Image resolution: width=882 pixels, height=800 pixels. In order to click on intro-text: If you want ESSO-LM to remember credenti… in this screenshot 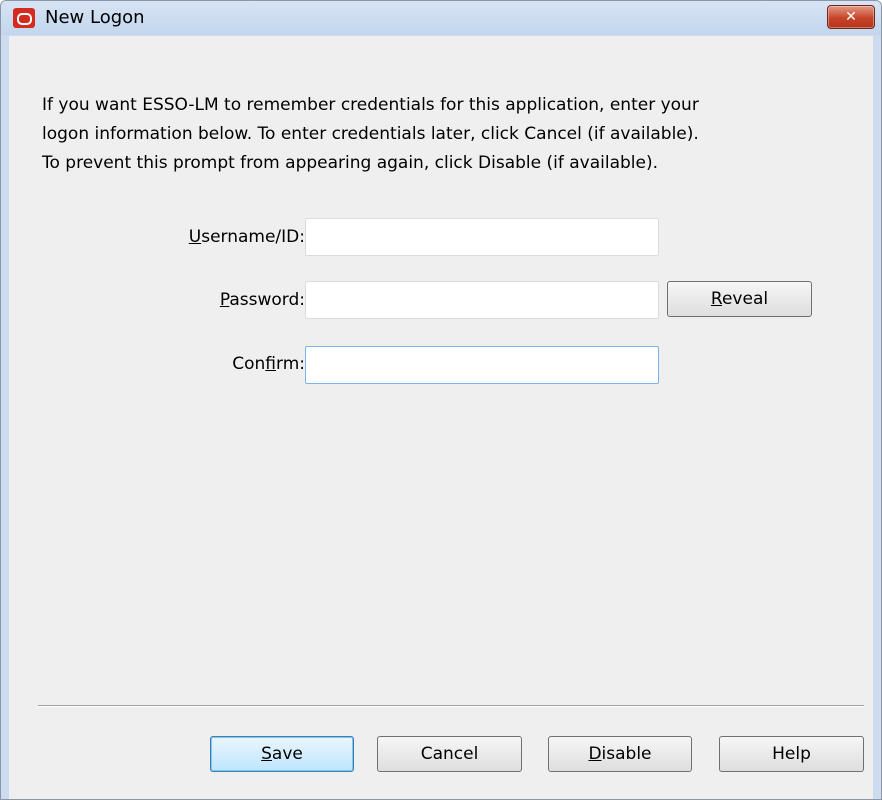, I will do `click(442, 134)`.